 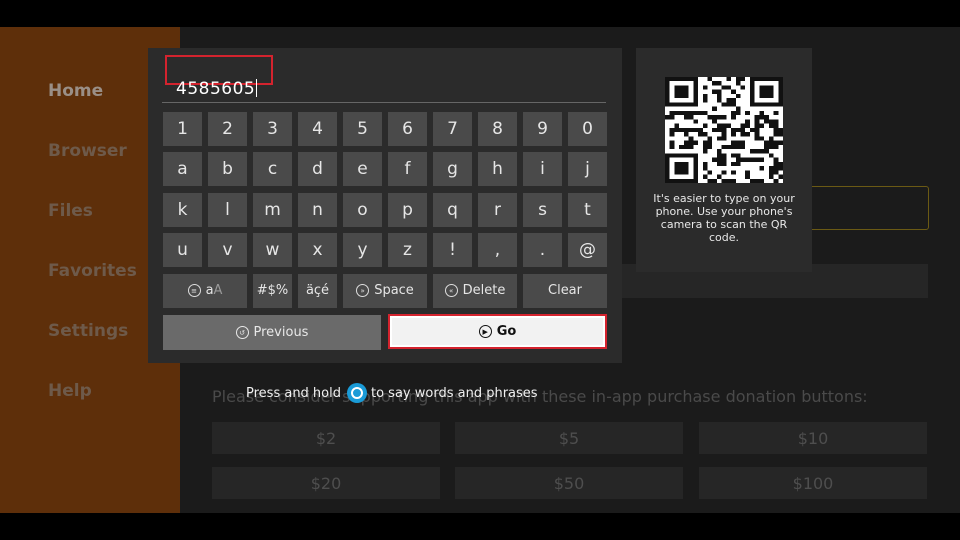 I want to click on key-30: u, so click(x=182, y=250).